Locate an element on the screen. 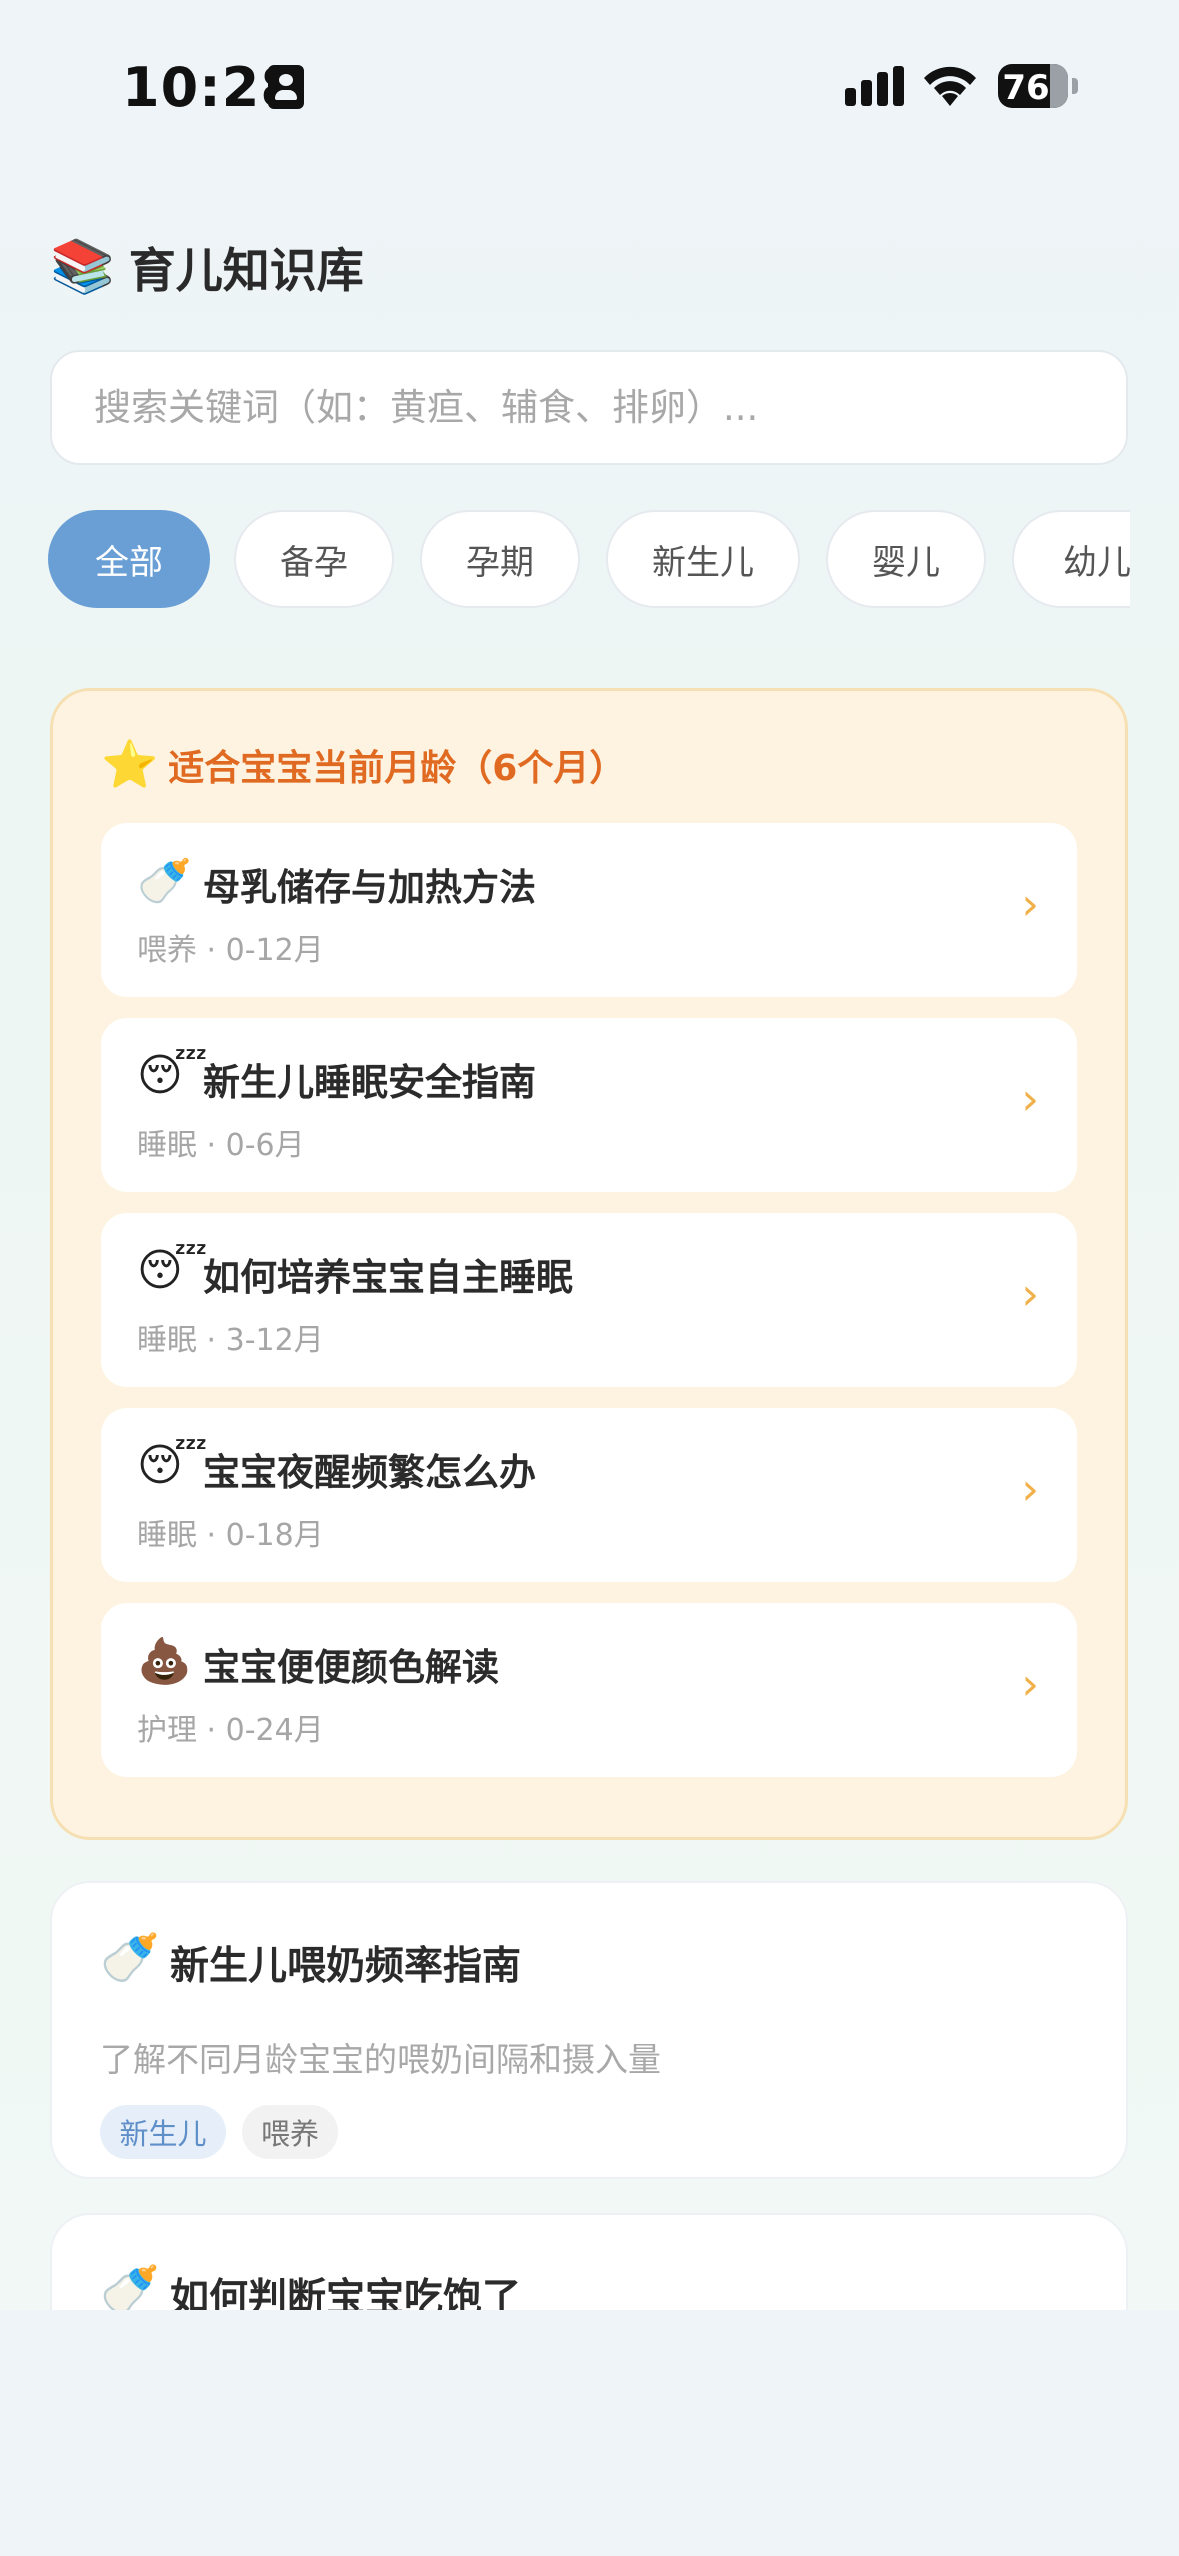 Image resolution: width=1179 pixels, height=2556 pixels. recommended-header: ⭐ 适合宝宝当前月龄（6个月） is located at coordinates (363, 764).